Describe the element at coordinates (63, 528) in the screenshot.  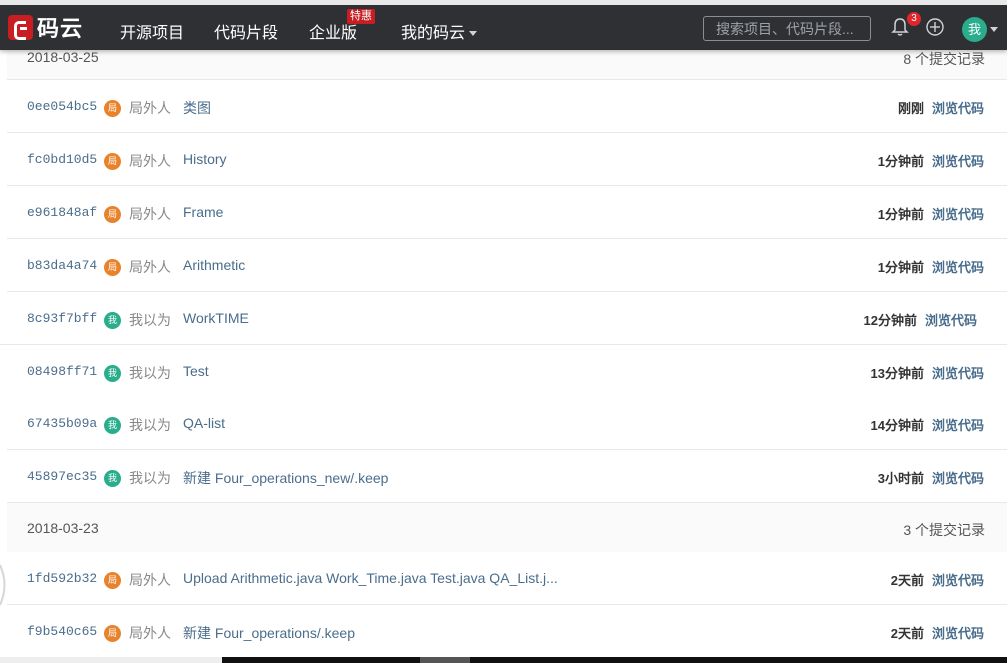
I see `commit-group-date: 2018-03-23` at that location.